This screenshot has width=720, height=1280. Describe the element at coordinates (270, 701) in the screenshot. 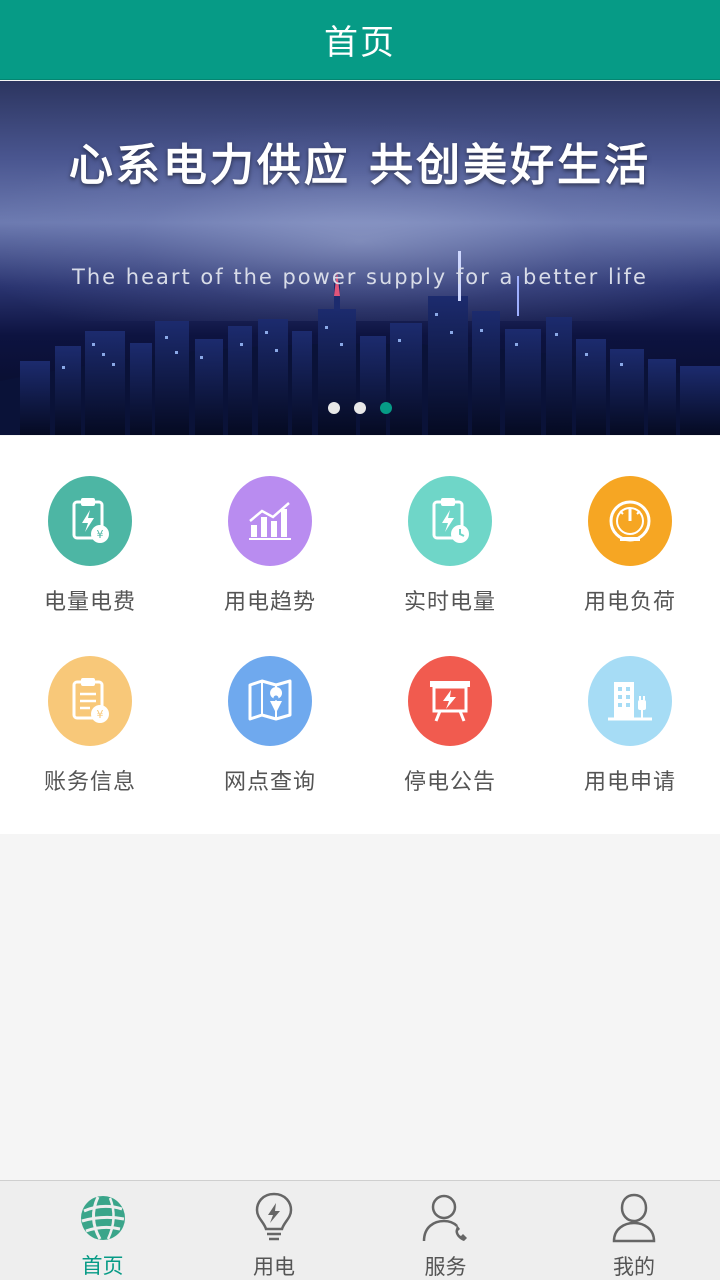

I see `map-pin-icon` at that location.